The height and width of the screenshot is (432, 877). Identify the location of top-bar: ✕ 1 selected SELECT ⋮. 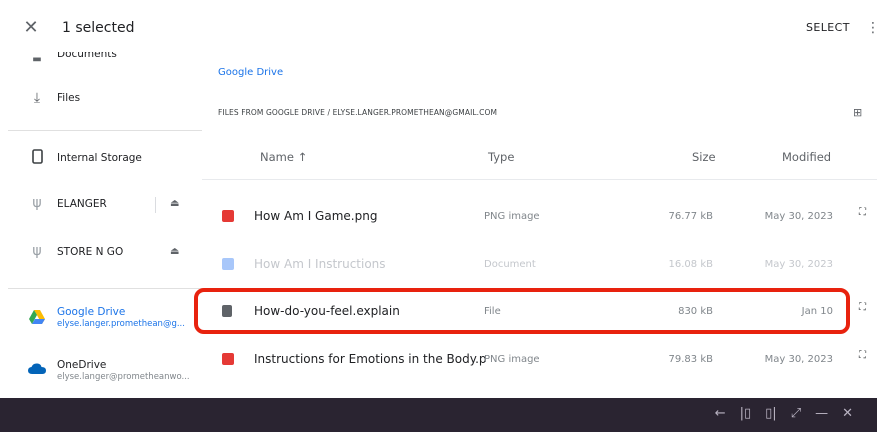
(438, 28).